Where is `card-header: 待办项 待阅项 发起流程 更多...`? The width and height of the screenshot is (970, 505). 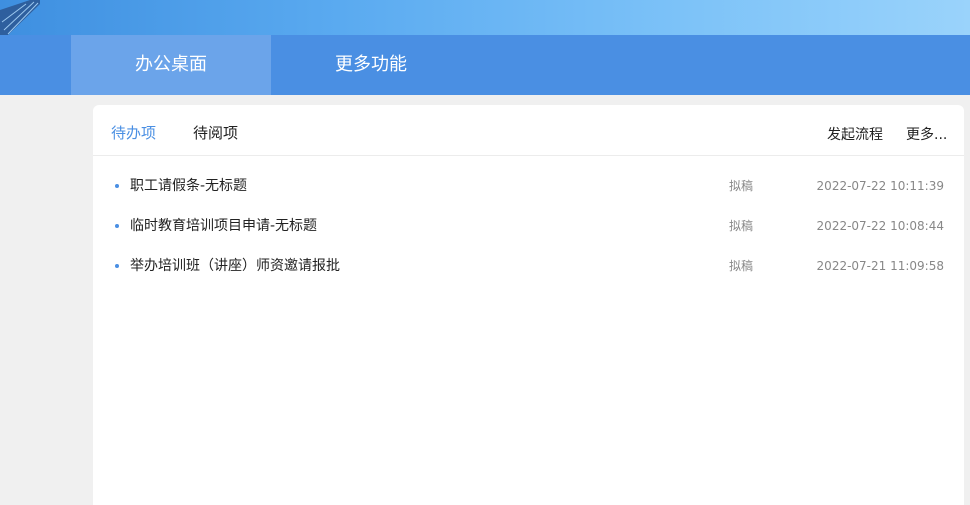
card-header: 待办项 待阅项 发起流程 更多... is located at coordinates (528, 130).